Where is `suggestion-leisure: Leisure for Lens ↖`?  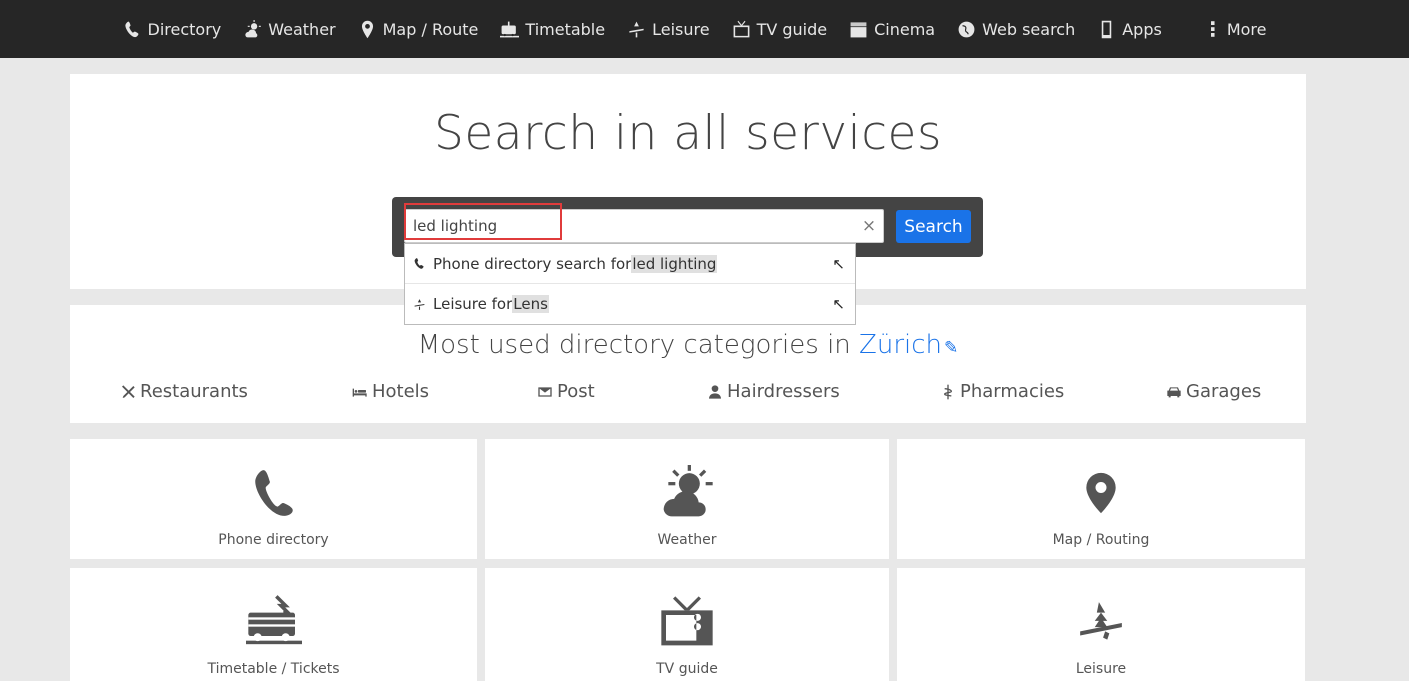
suggestion-leisure: Leisure for Lens ↖ is located at coordinates (630, 304).